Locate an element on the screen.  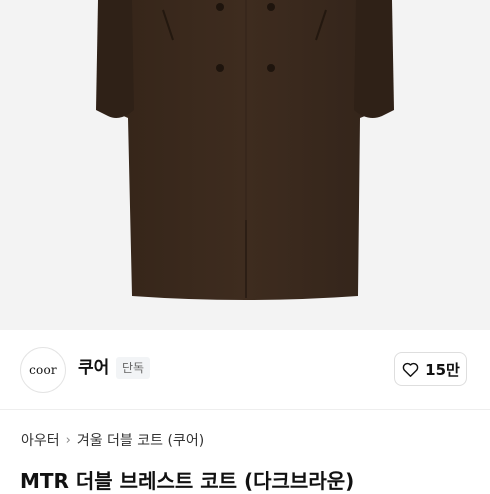
like-button: 15만 is located at coordinates (430, 369).